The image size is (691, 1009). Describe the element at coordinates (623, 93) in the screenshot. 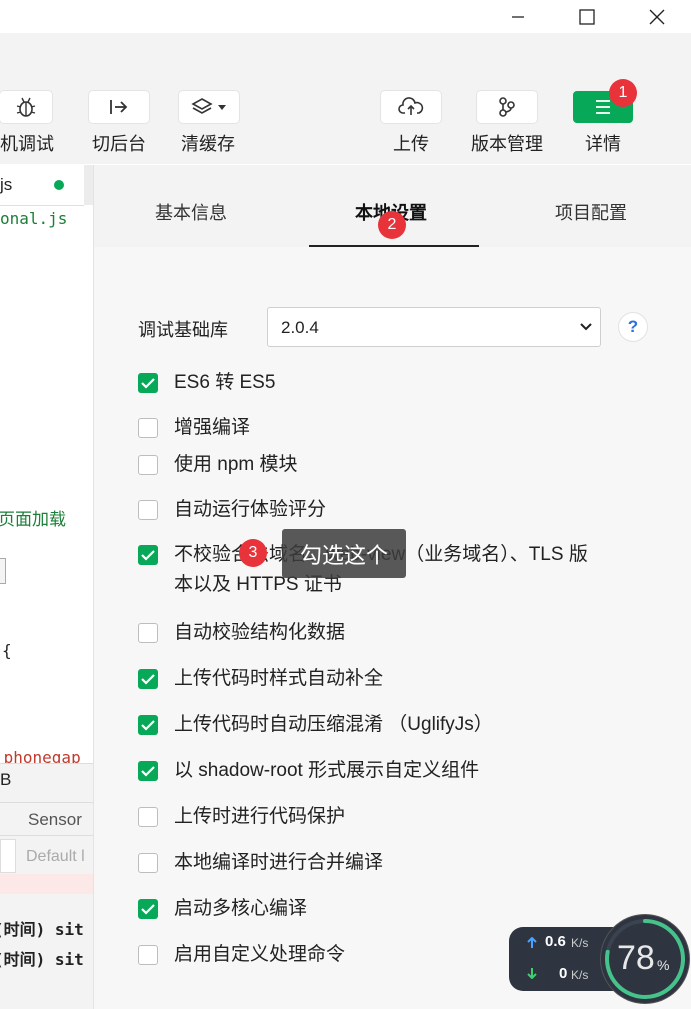

I see `annotation-badge-1: 1` at that location.